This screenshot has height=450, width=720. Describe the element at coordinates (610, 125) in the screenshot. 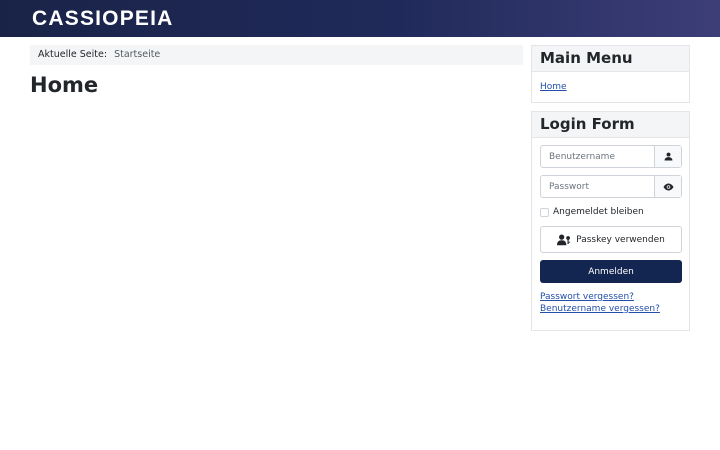

I see `login-form-title: Login Form` at that location.